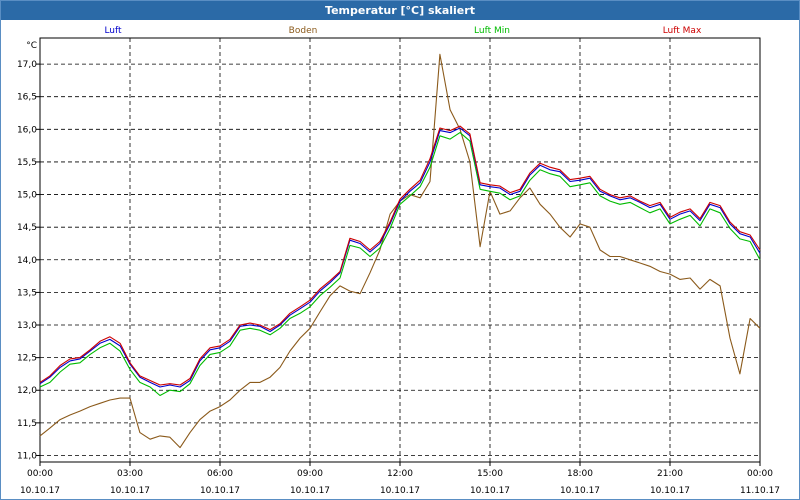 The width and height of the screenshot is (800, 500). Describe the element at coordinates (670, 474) in the screenshot. I see `x-tick-time-label: 21:00` at that location.